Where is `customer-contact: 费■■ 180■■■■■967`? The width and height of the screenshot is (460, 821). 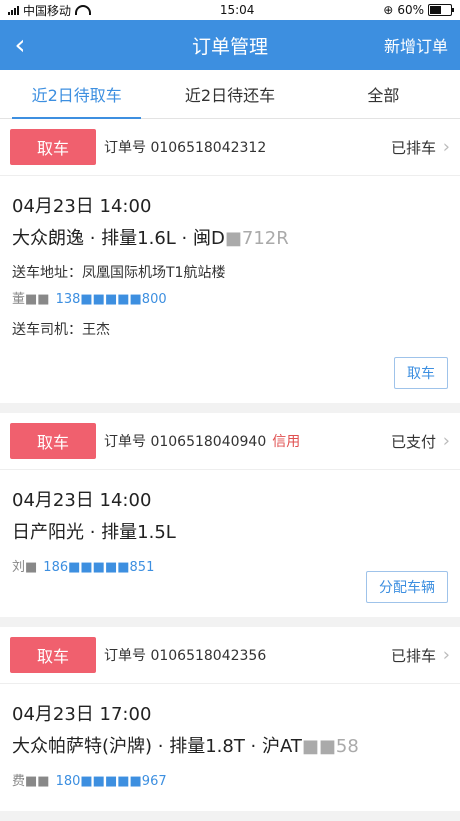
customer-contact: 费■■ 180■■■■■967 is located at coordinates (230, 779).